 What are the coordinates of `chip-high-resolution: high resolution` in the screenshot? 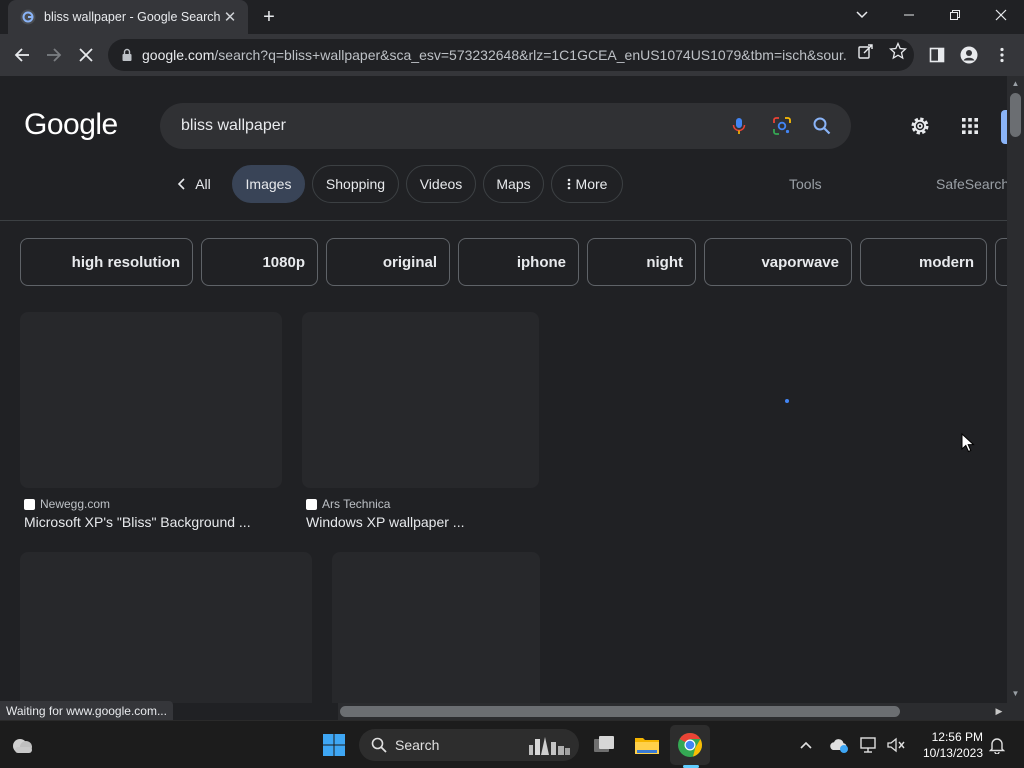 It's located at (106, 262).